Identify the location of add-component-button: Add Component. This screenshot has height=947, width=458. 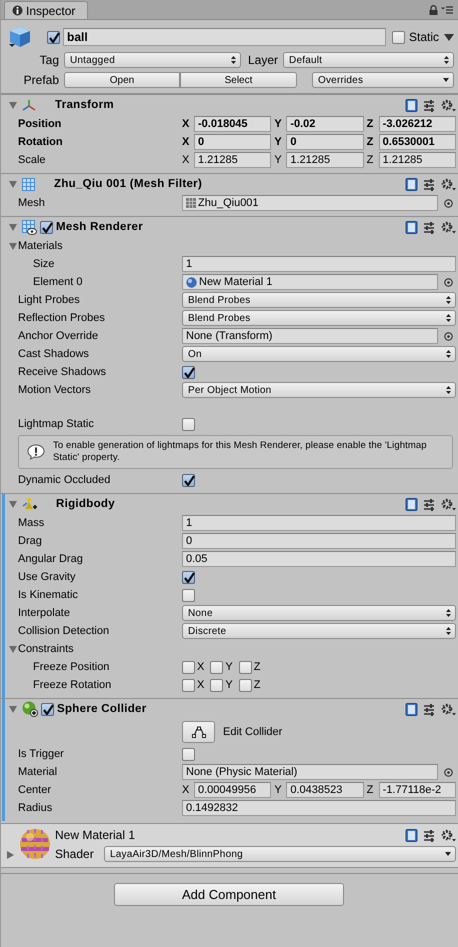
(229, 894).